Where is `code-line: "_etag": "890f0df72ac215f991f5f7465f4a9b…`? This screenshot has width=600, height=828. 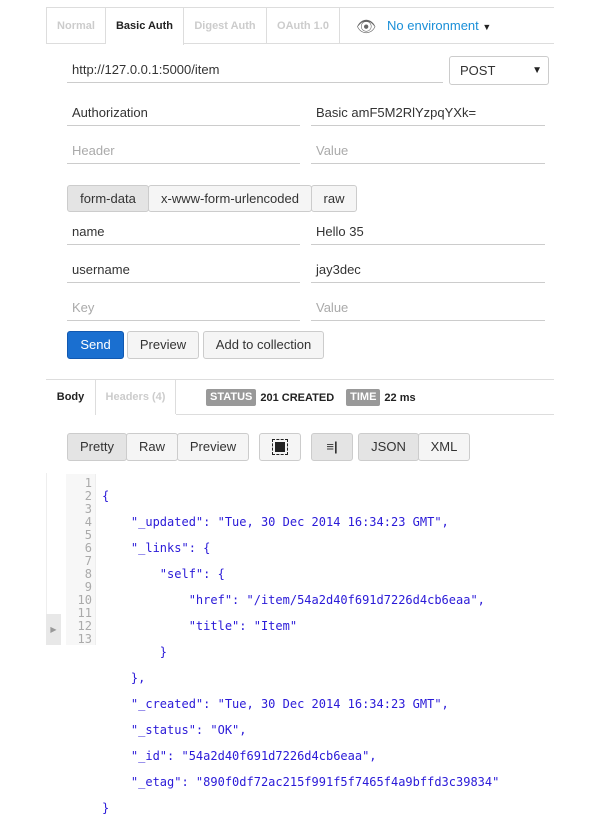
code-line: "_etag": "890f0df72ac215f991f5f7465f4a9b… is located at coordinates (301, 782).